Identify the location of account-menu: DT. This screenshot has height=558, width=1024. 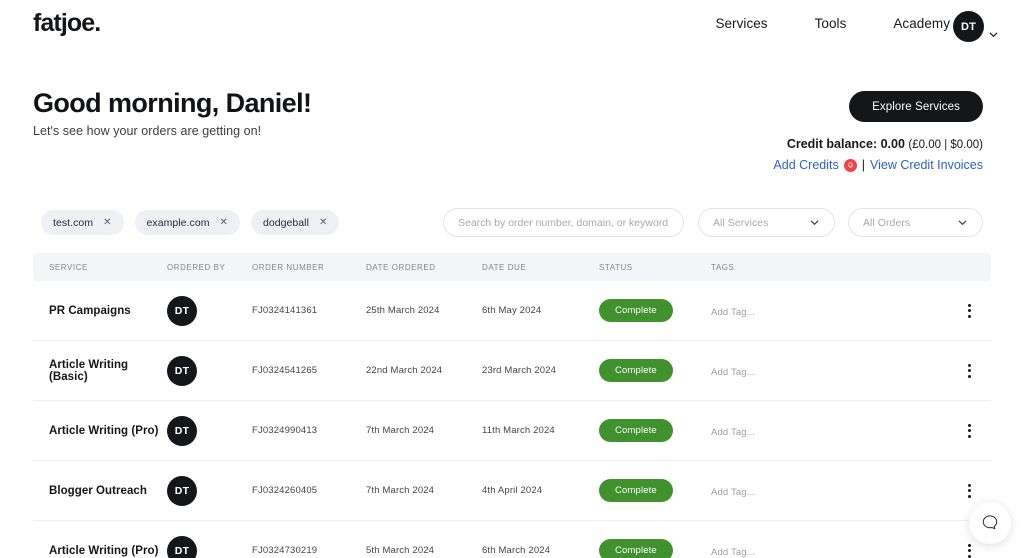
(976, 26).